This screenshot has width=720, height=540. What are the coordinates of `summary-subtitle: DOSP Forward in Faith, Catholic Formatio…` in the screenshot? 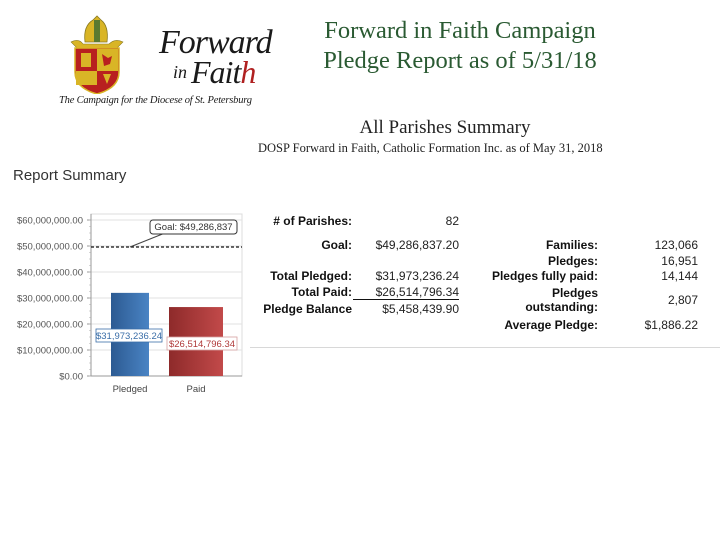 It's located at (430, 148).